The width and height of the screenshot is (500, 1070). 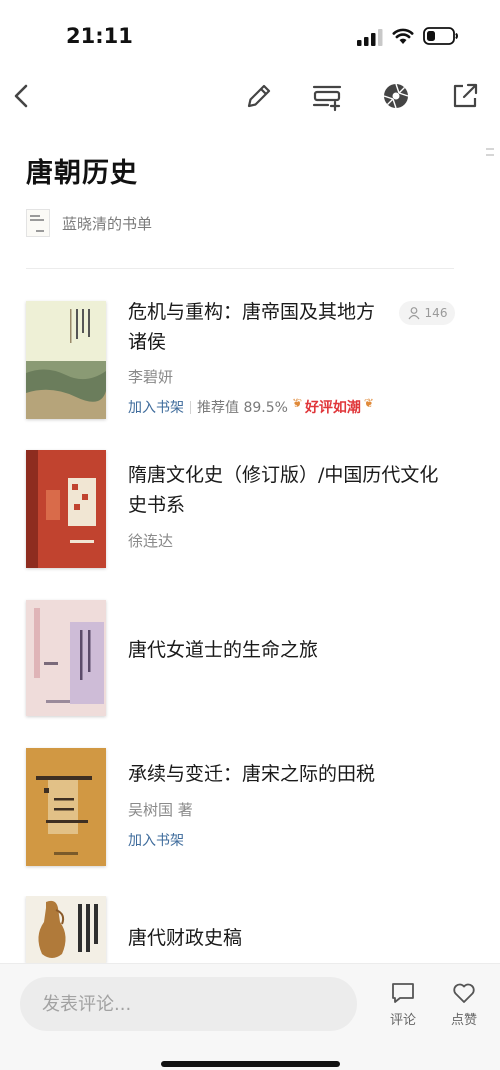 I want to click on add-to-list-icon, so click(x=327, y=96).